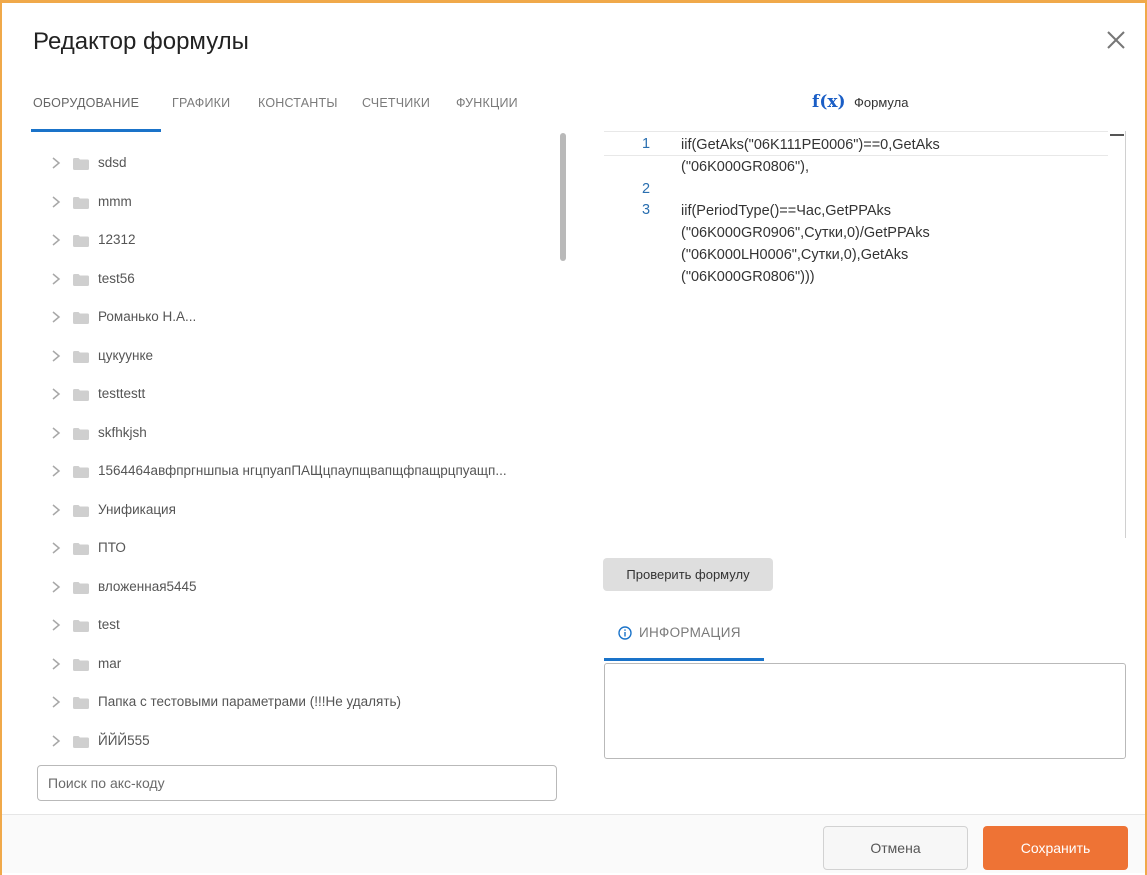 This screenshot has height=875, width=1147. Describe the element at coordinates (122, 432) in the screenshot. I see `tree-item-label: skfhkjsh` at that location.